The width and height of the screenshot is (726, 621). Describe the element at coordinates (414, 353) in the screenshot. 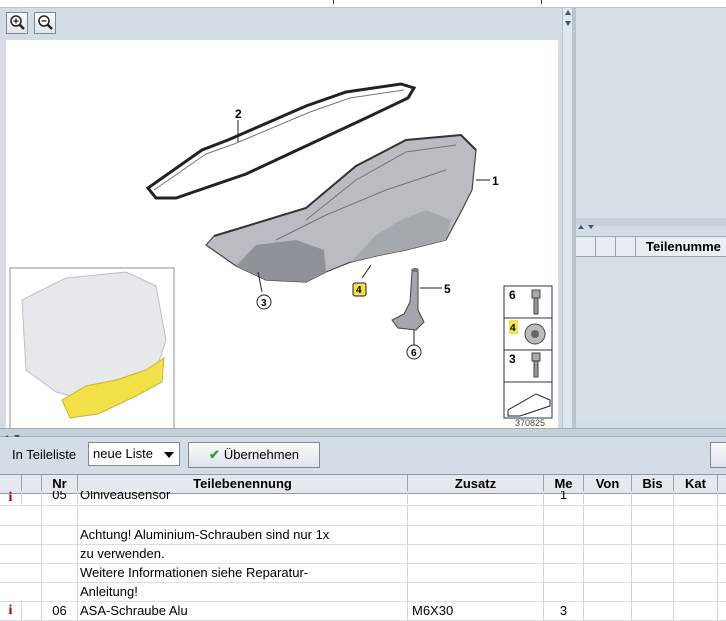

I see `callout-6: 6` at that location.